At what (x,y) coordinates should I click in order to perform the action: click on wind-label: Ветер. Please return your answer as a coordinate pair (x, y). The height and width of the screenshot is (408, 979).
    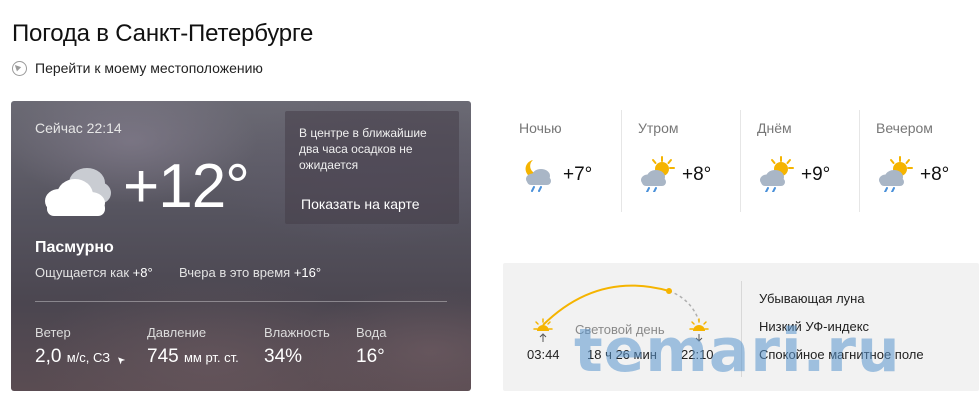
    Looking at the image, I should click on (53, 332).